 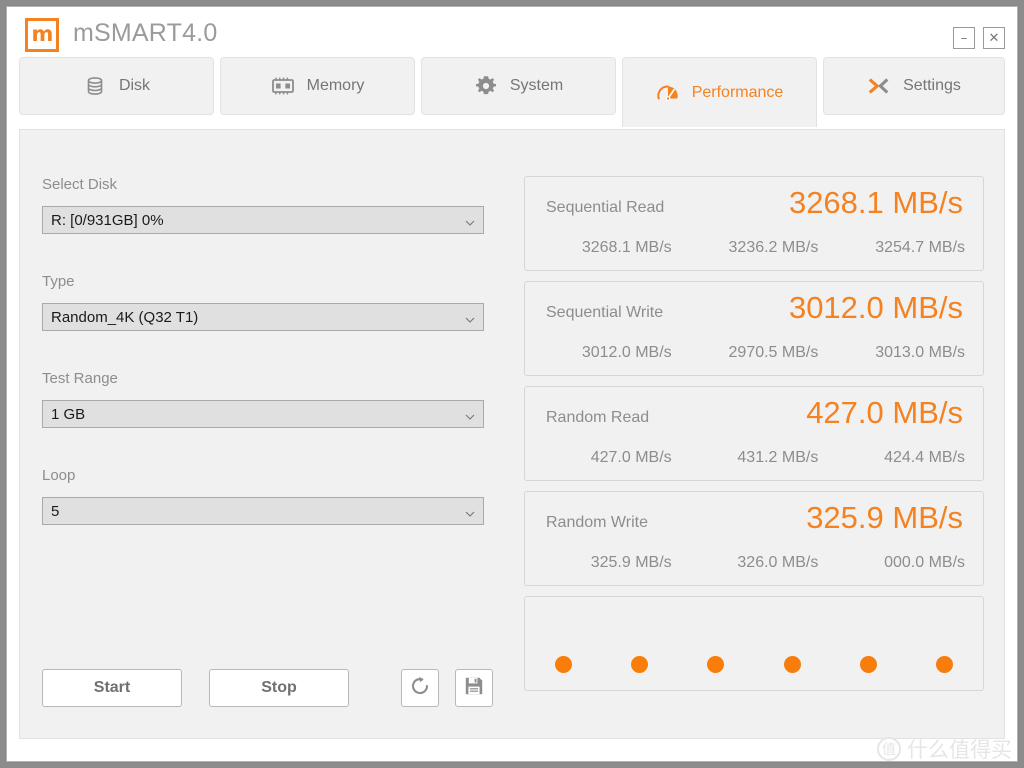 What do you see at coordinates (597, 522) in the screenshot?
I see `result-label: Random Write` at bounding box center [597, 522].